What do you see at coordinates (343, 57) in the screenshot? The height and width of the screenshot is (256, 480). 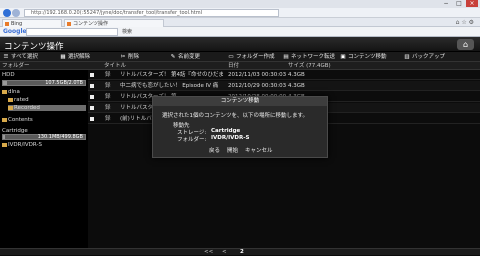 I see `move-icon: ▣` at bounding box center [343, 57].